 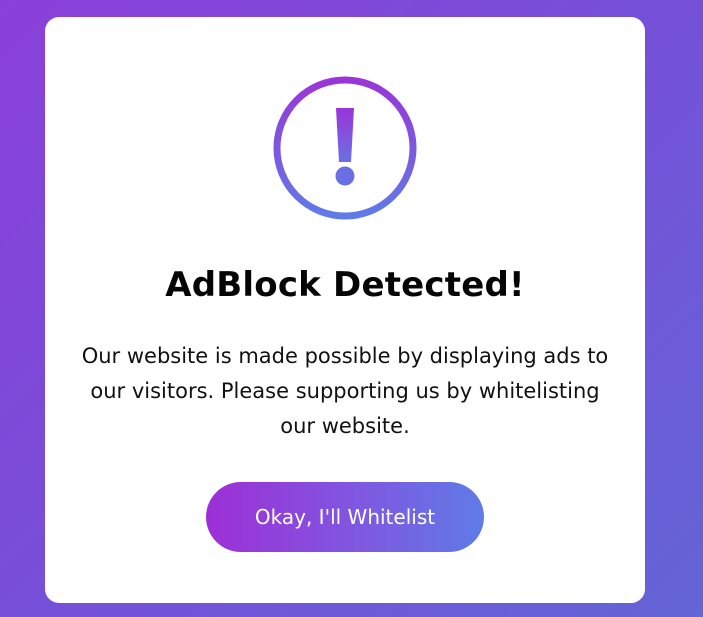 What do you see at coordinates (345, 148) in the screenshot?
I see `exclamation-circle-icon` at bounding box center [345, 148].